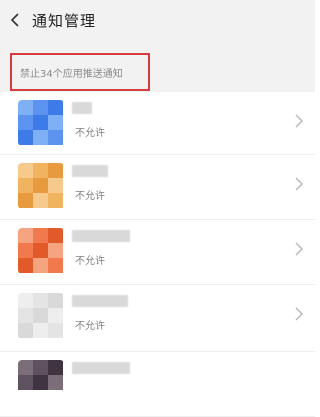 This screenshot has height=417, width=320. What do you see at coordinates (64, 20) in the screenshot?
I see `page-title: 通知管理` at bounding box center [64, 20].